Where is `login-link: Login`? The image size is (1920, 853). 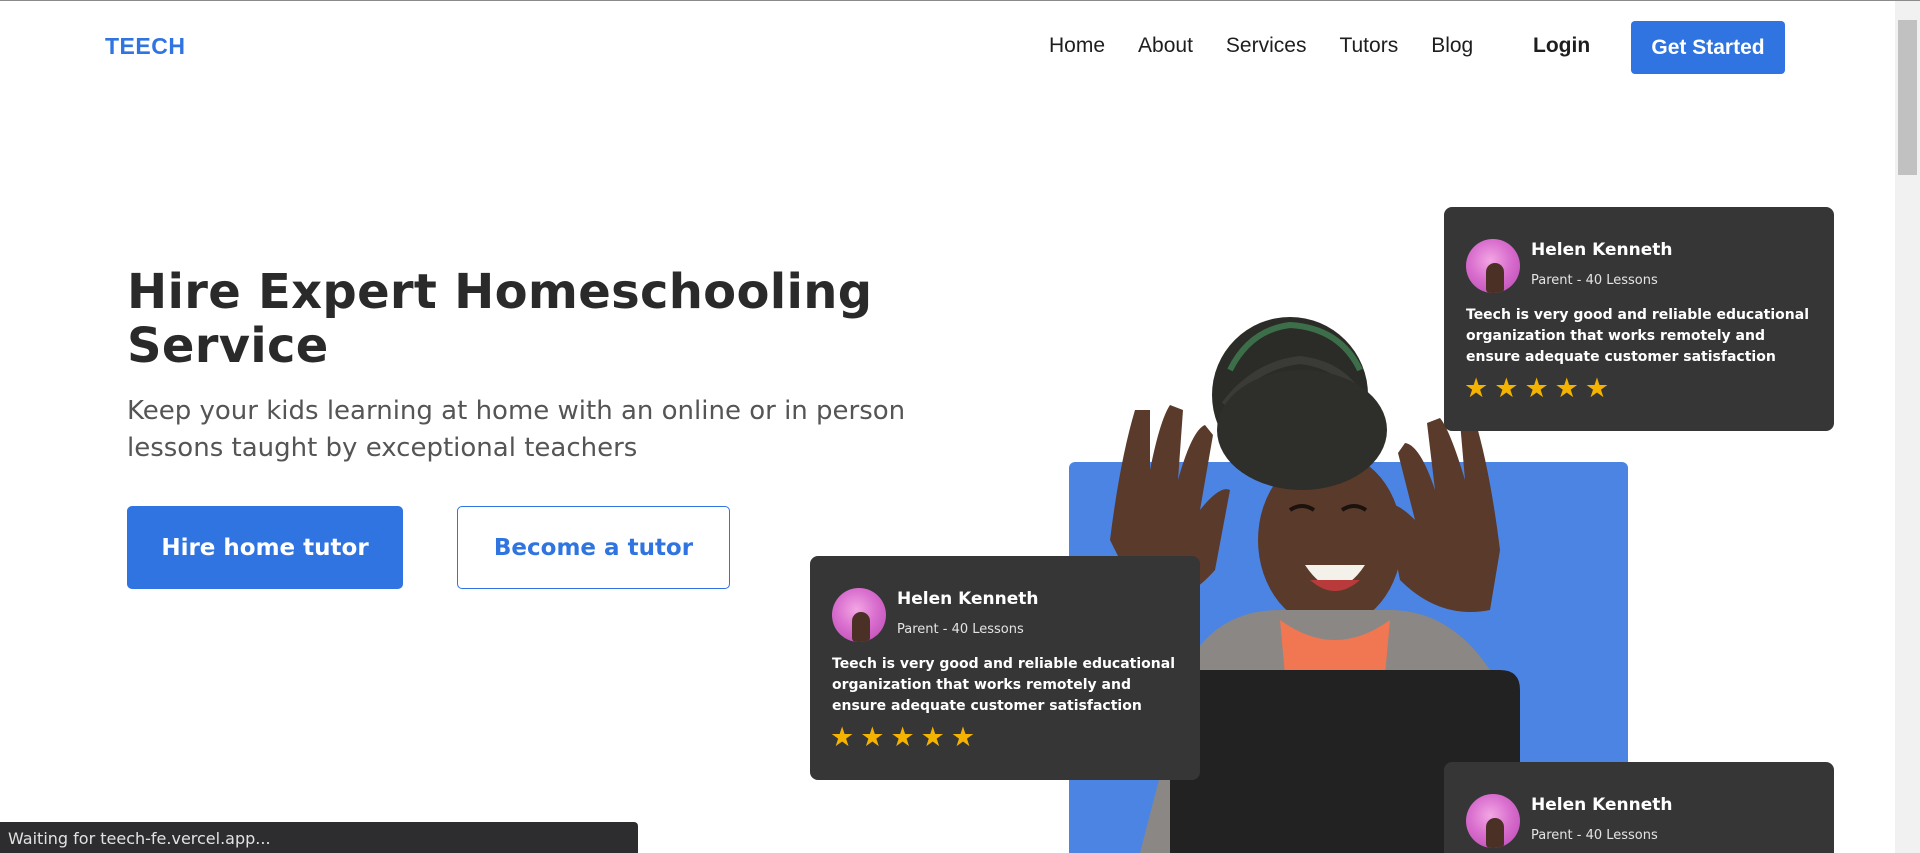
login-link: Login is located at coordinates (1561, 46).